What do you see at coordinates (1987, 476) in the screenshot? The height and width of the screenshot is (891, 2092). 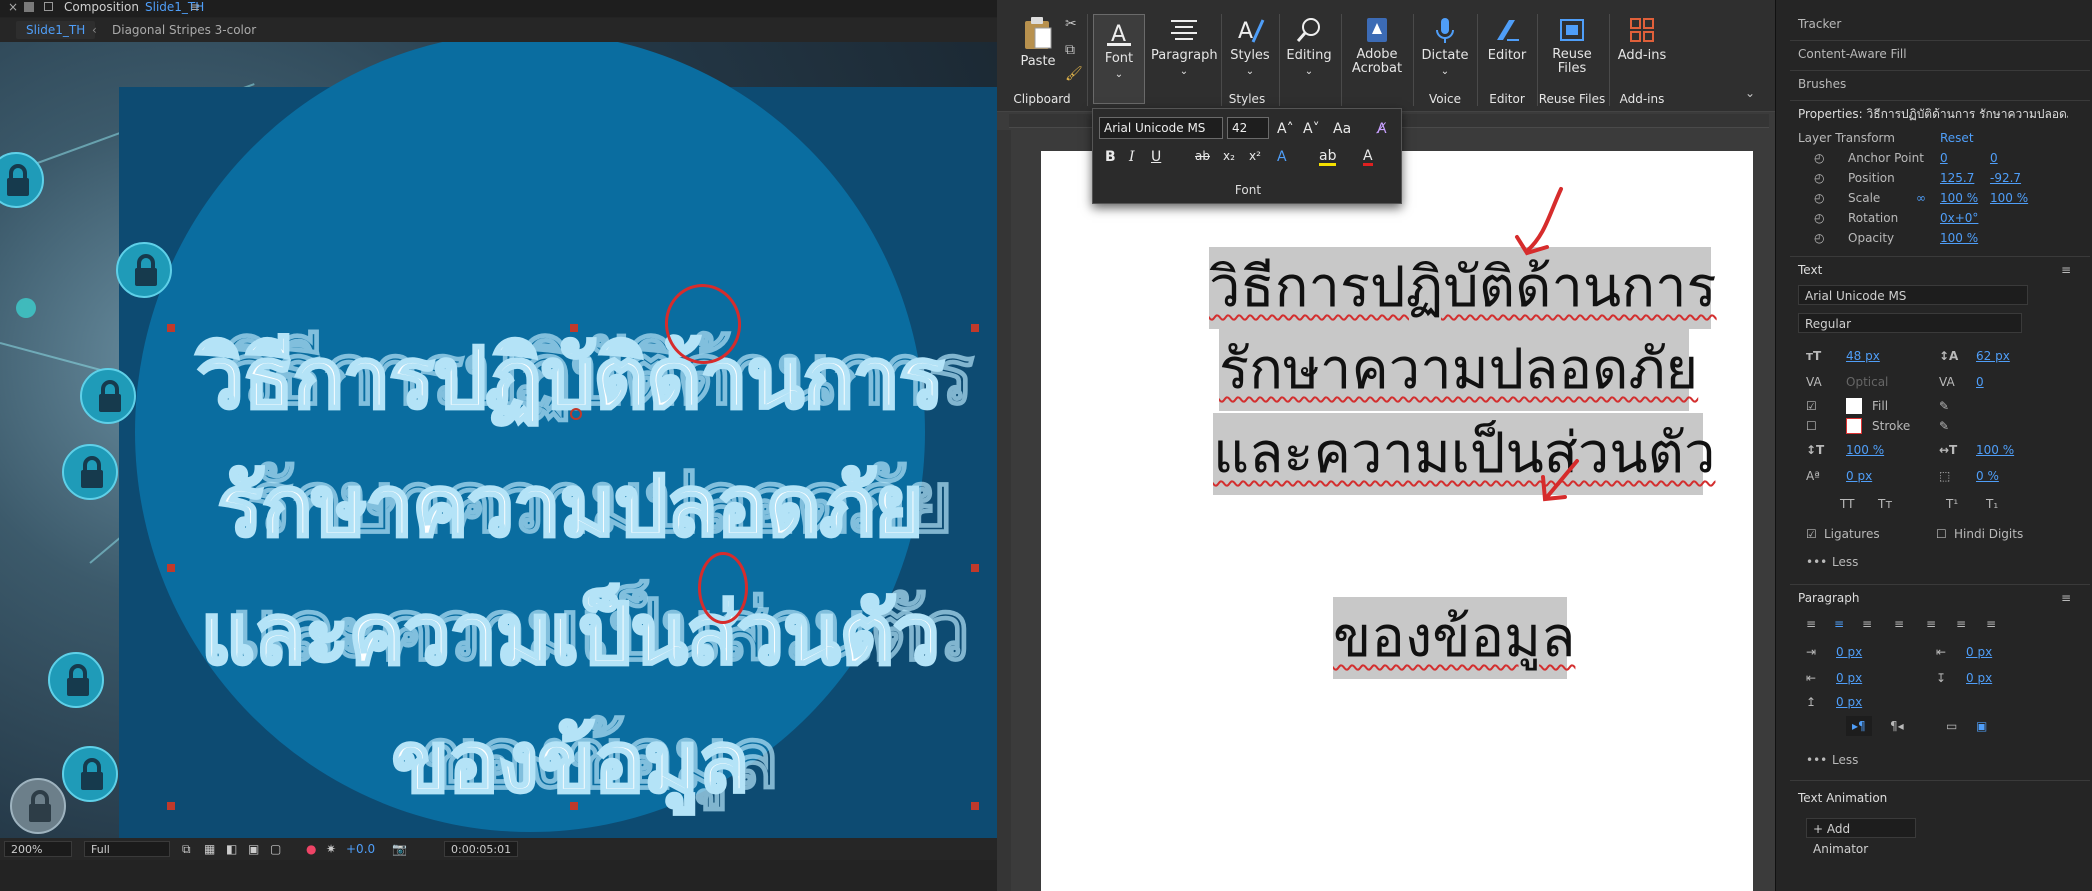 I see `tsume-value: 0 %` at bounding box center [1987, 476].